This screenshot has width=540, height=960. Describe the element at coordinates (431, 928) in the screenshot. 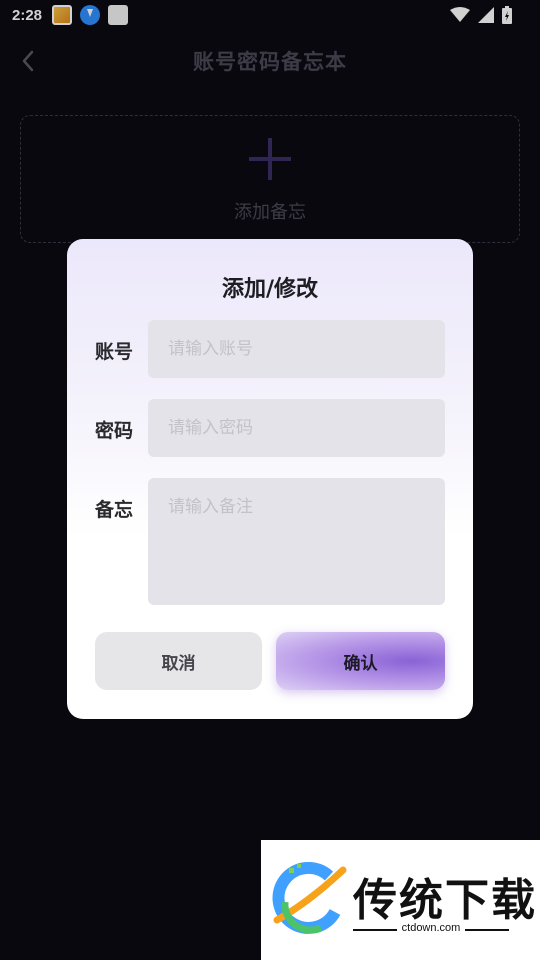

I see `watermark-url: ctdown.com` at that location.